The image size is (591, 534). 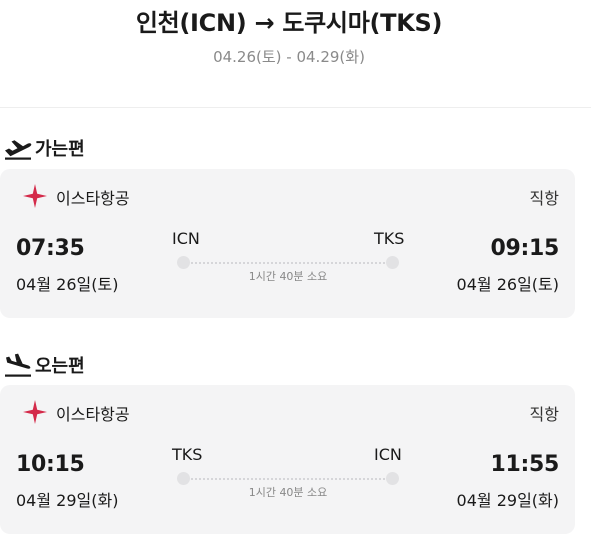 What do you see at coordinates (388, 454) in the screenshot?
I see `arrival-airport-code: ICN` at bounding box center [388, 454].